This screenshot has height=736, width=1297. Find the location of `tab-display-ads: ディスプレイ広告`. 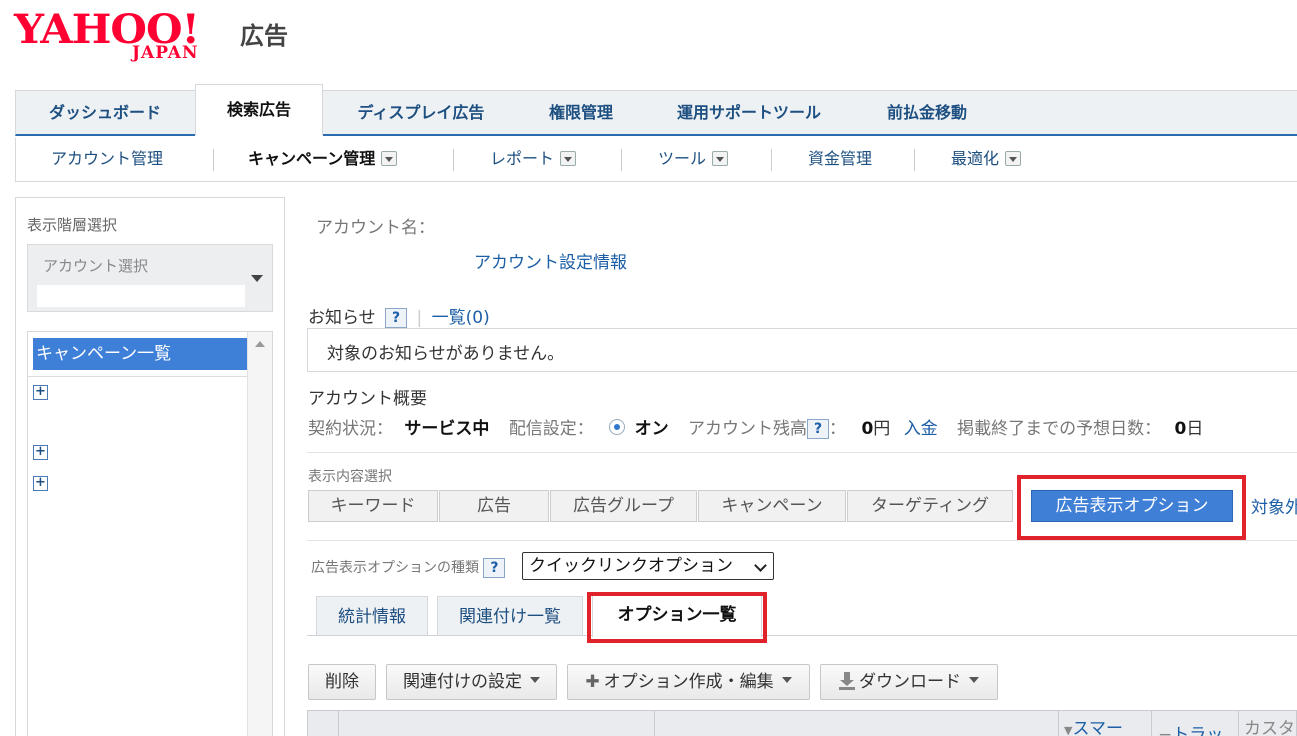

tab-display-ads: ディスプレイ広告 is located at coordinates (421, 113).